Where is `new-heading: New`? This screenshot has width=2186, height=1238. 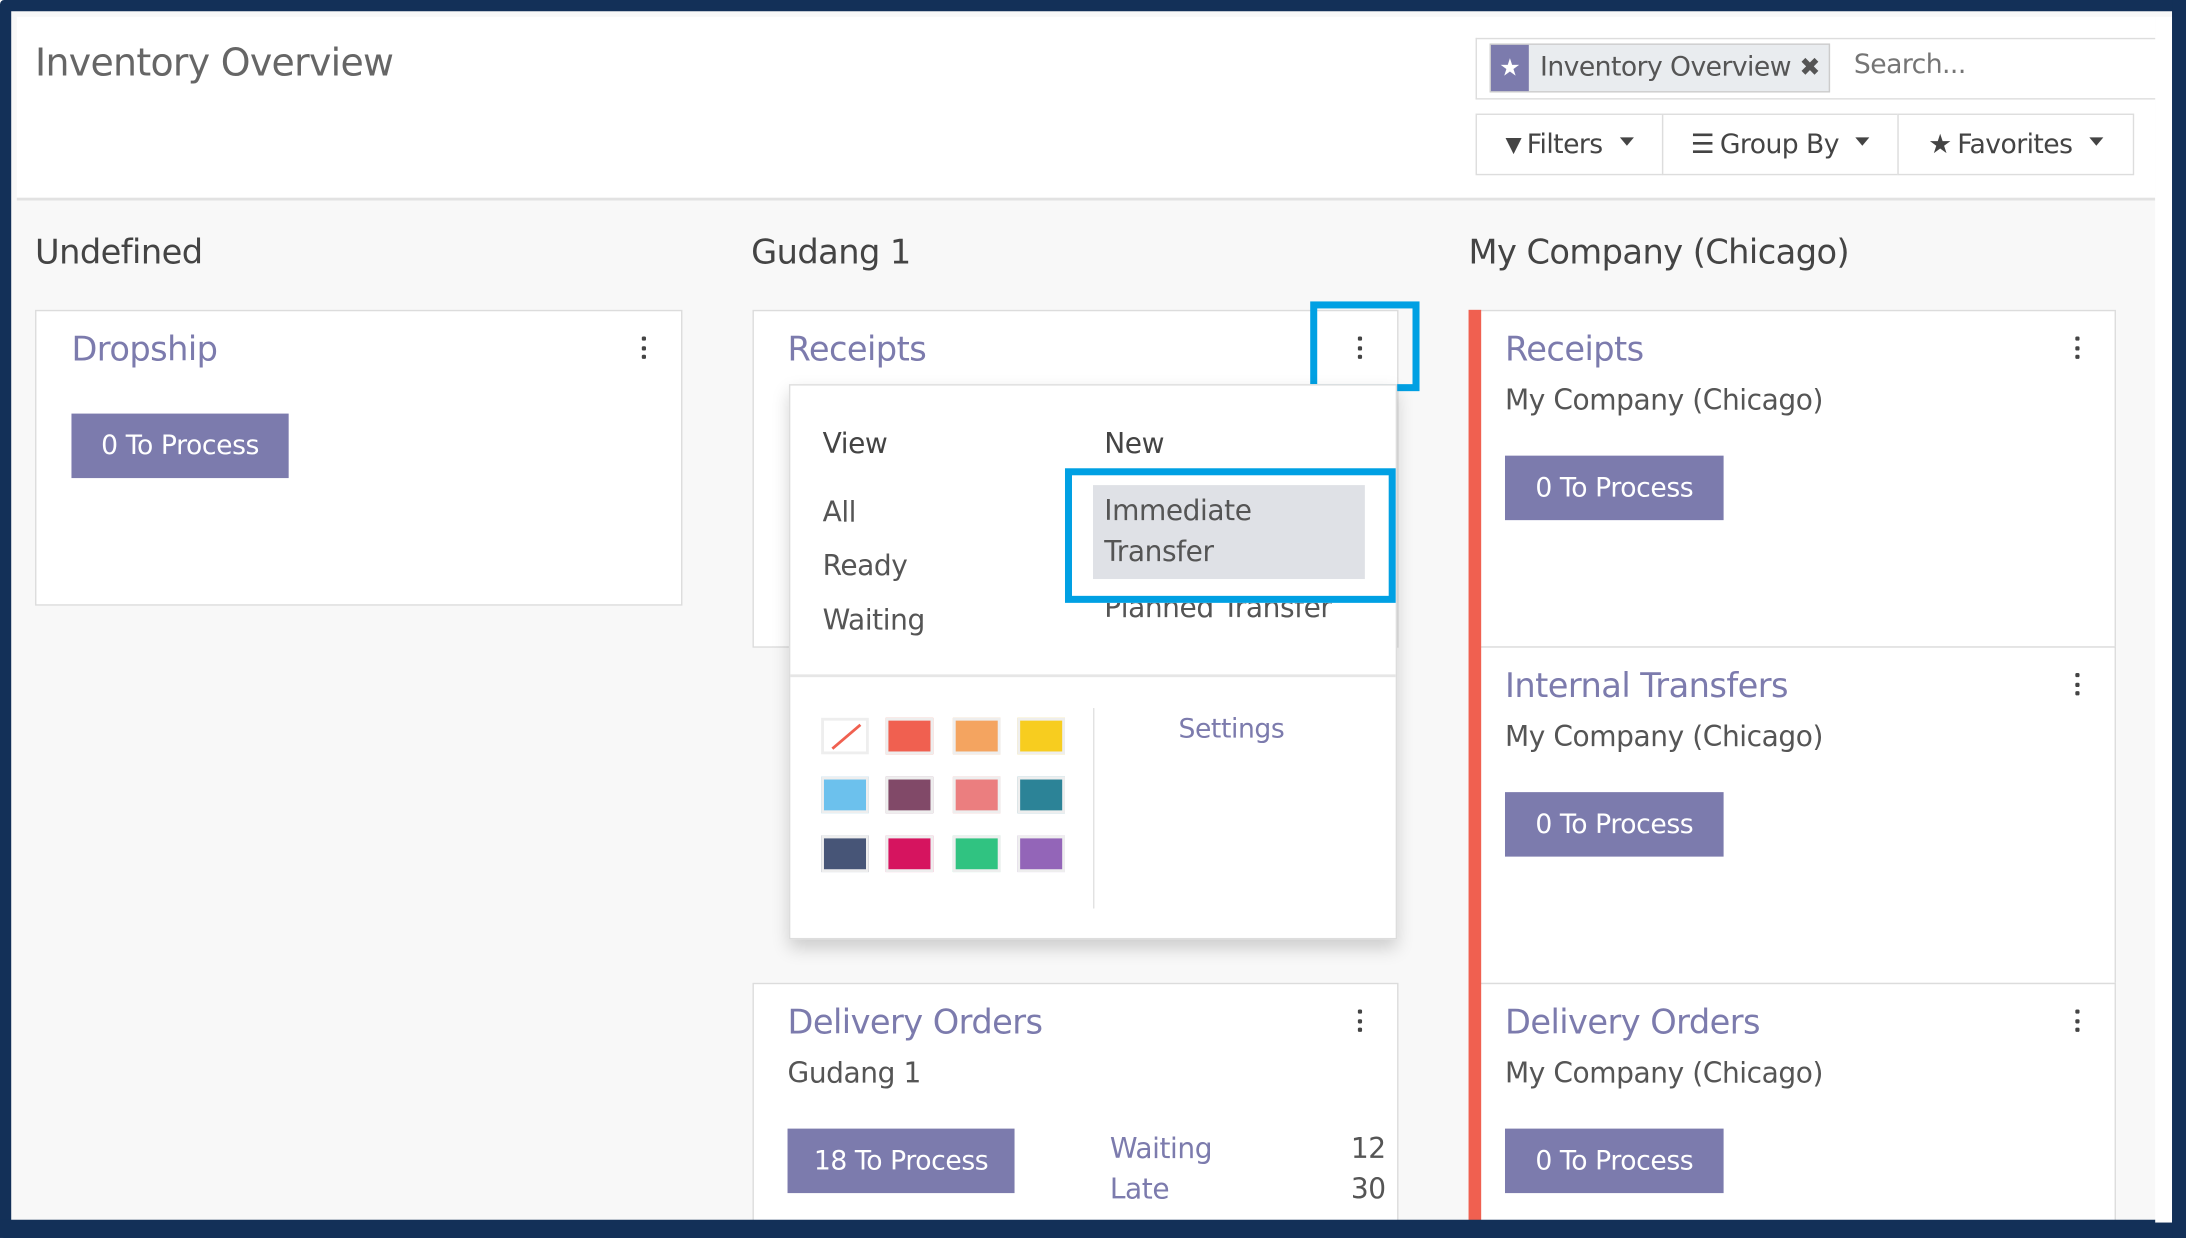
new-heading: New is located at coordinates (1134, 443).